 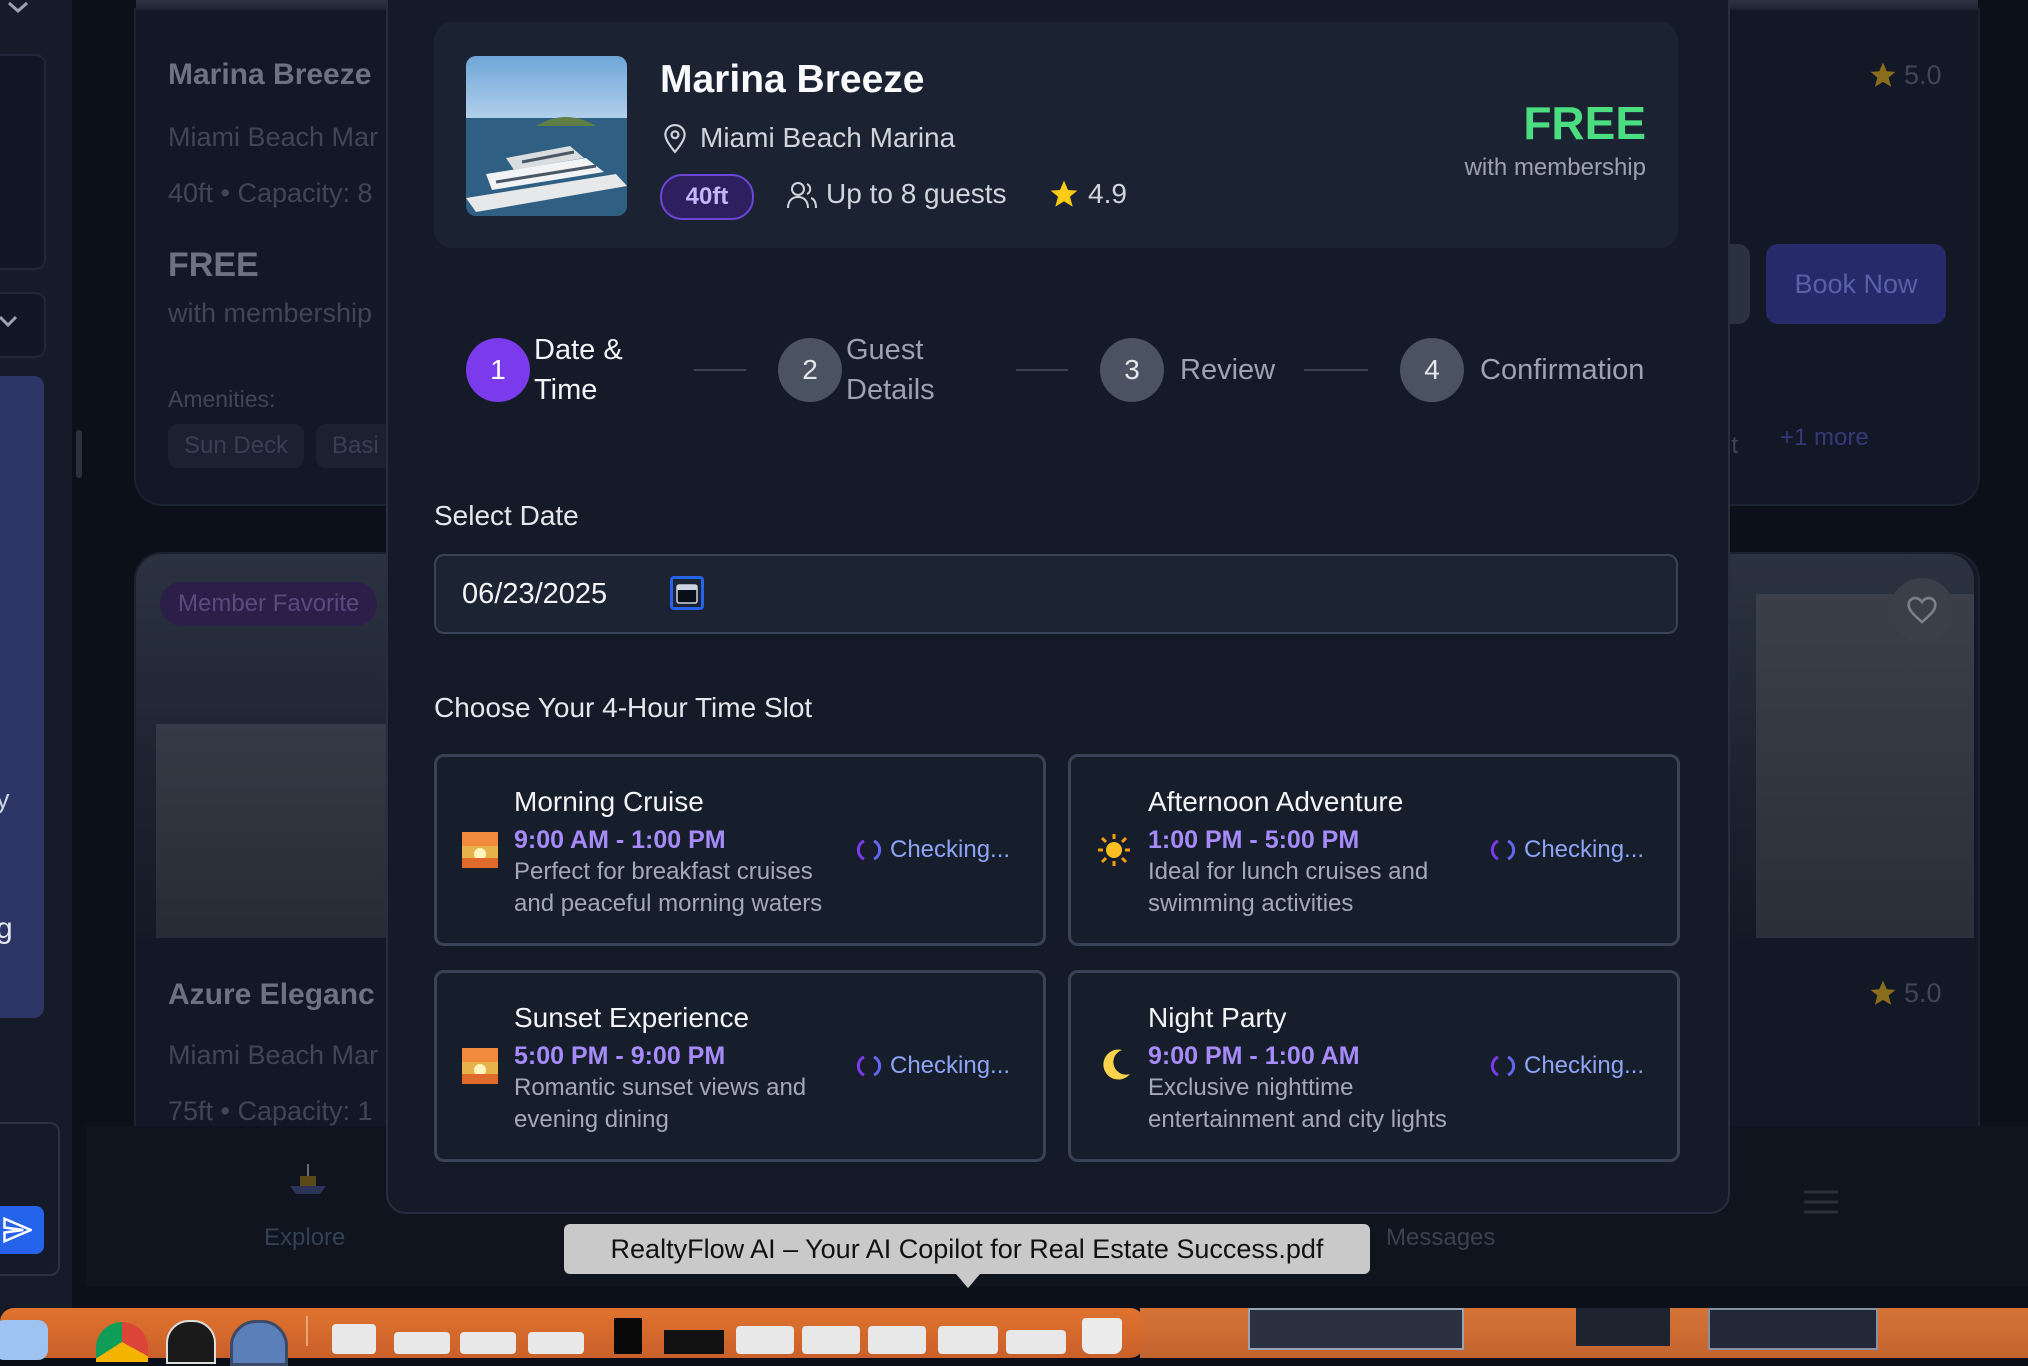 I want to click on step-3-indicator: 3, so click(x=1132, y=370).